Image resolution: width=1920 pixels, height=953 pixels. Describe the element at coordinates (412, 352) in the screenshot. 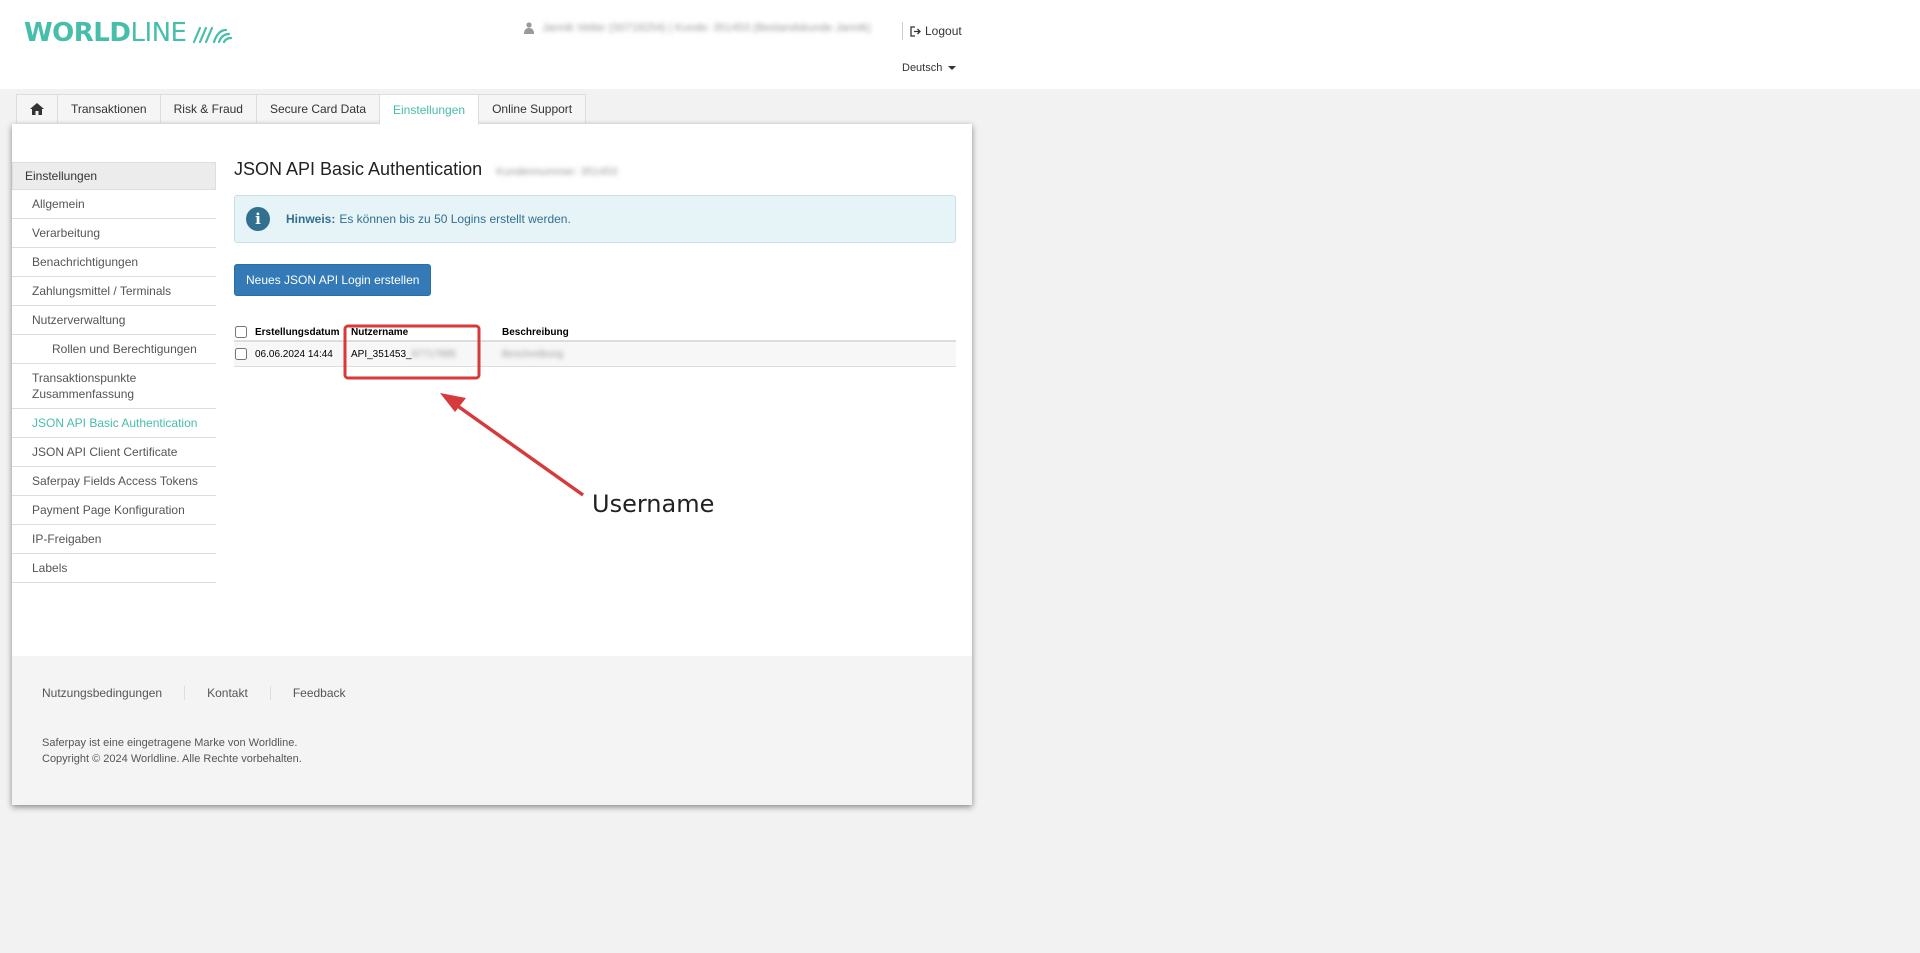

I see `username-highlight-box` at that location.